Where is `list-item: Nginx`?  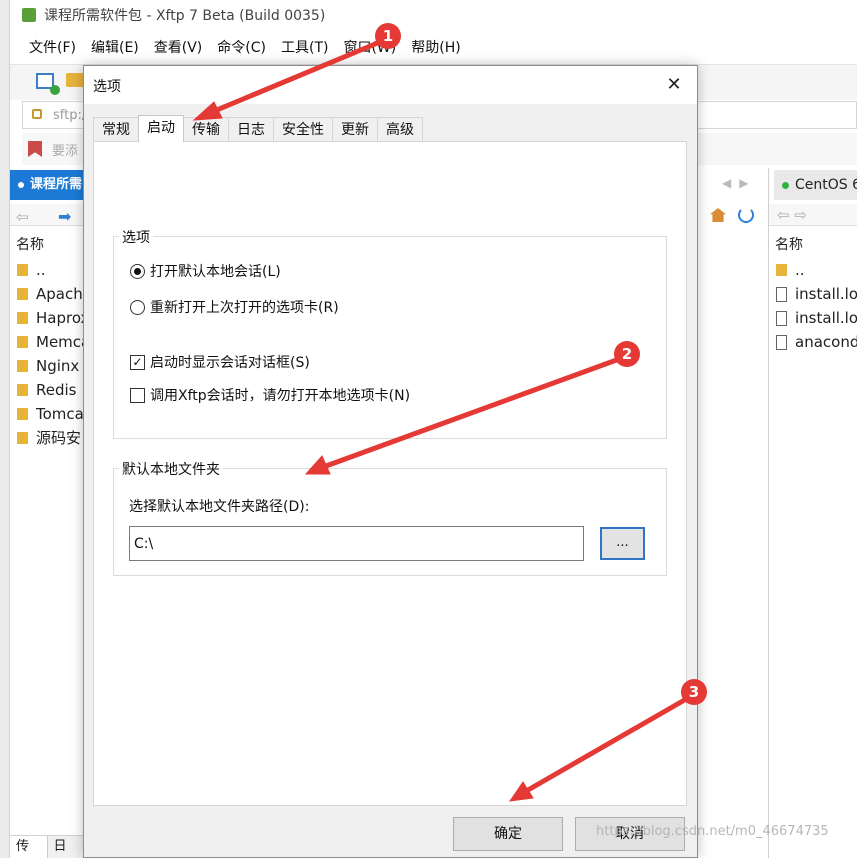
list-item: Nginx is located at coordinates (47, 366).